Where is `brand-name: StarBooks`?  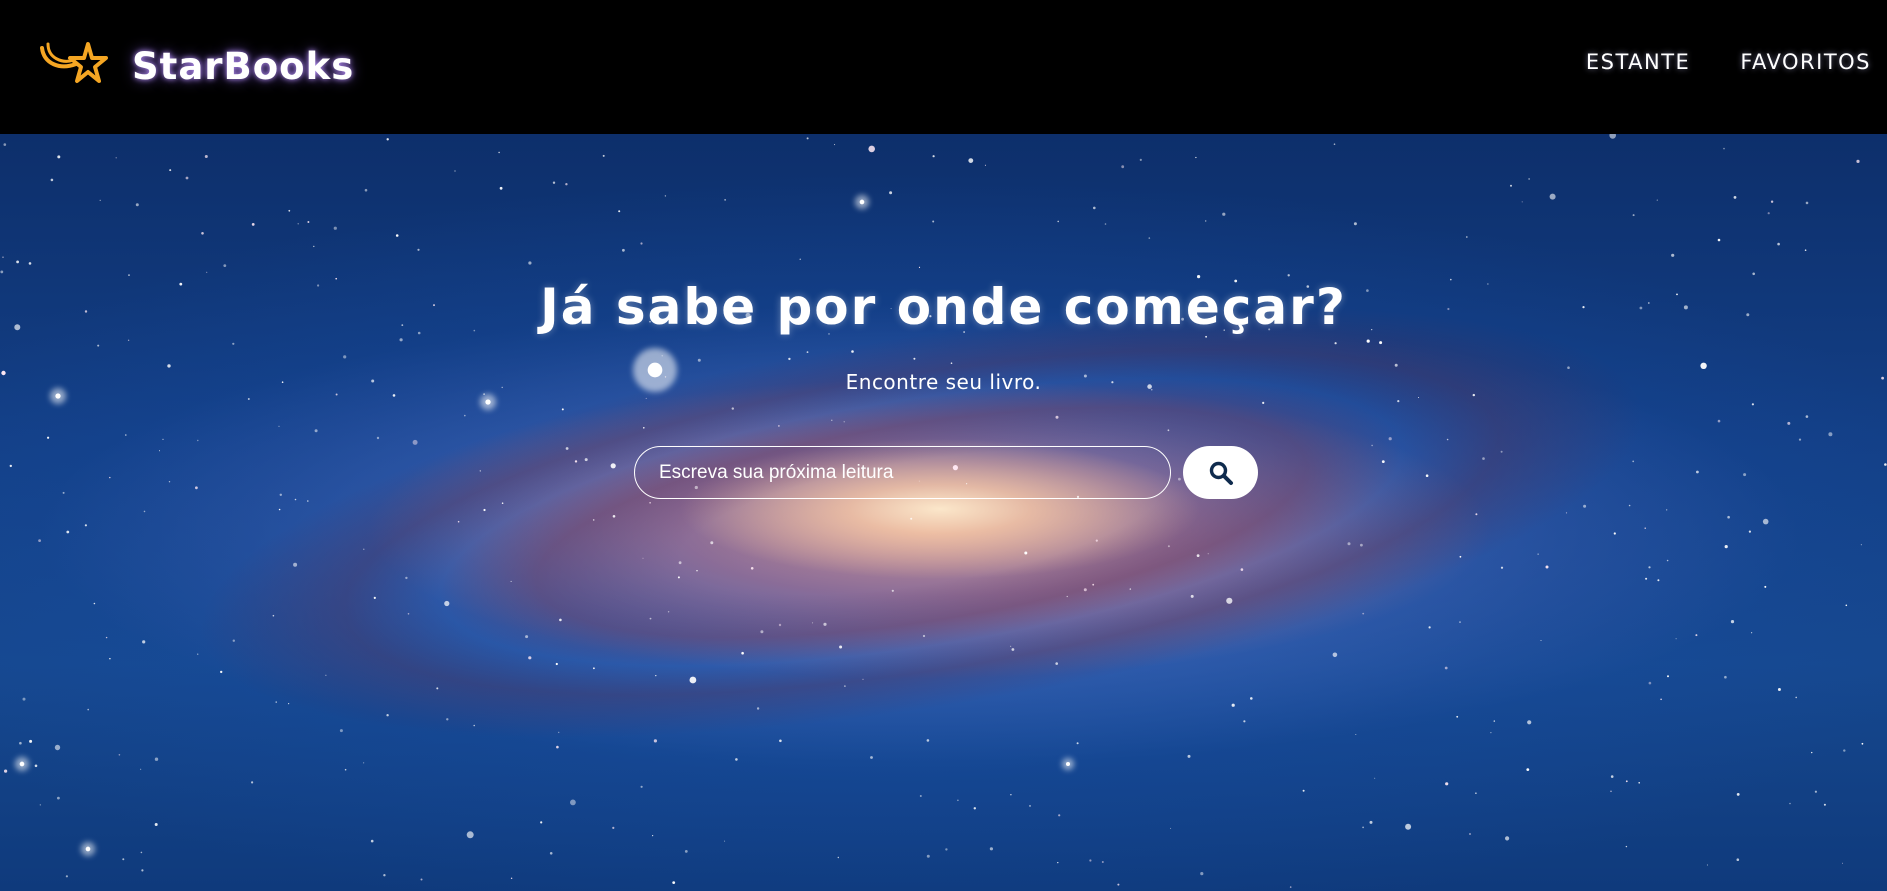 brand-name: StarBooks is located at coordinates (243, 66).